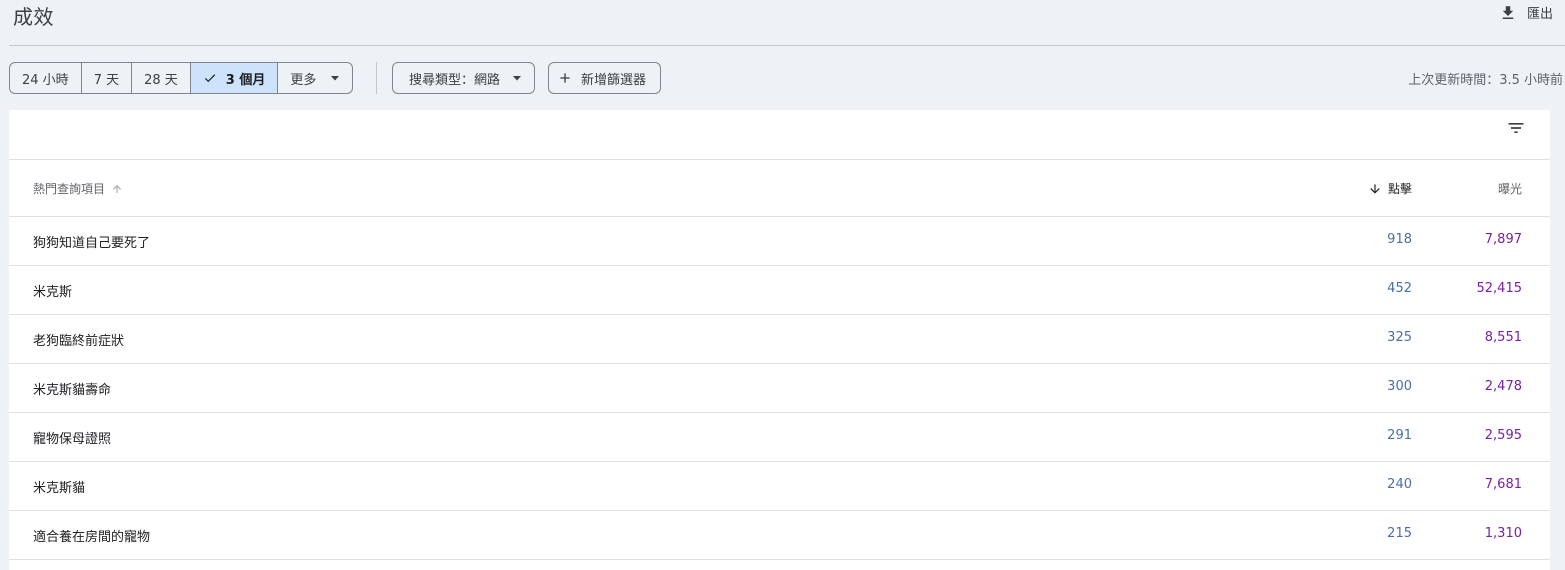 Image resolution: width=1565 pixels, height=570 pixels. I want to click on clicks-cell: 452, so click(1399, 288).